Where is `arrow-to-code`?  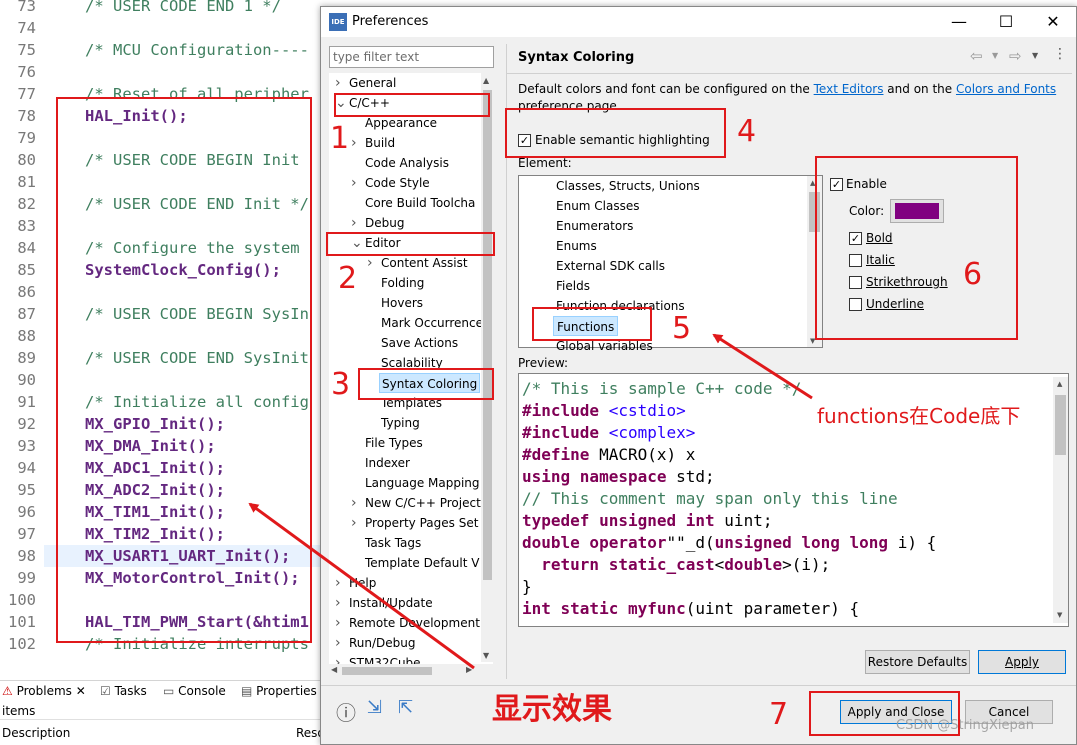
arrow-to-code is located at coordinates (361, 586).